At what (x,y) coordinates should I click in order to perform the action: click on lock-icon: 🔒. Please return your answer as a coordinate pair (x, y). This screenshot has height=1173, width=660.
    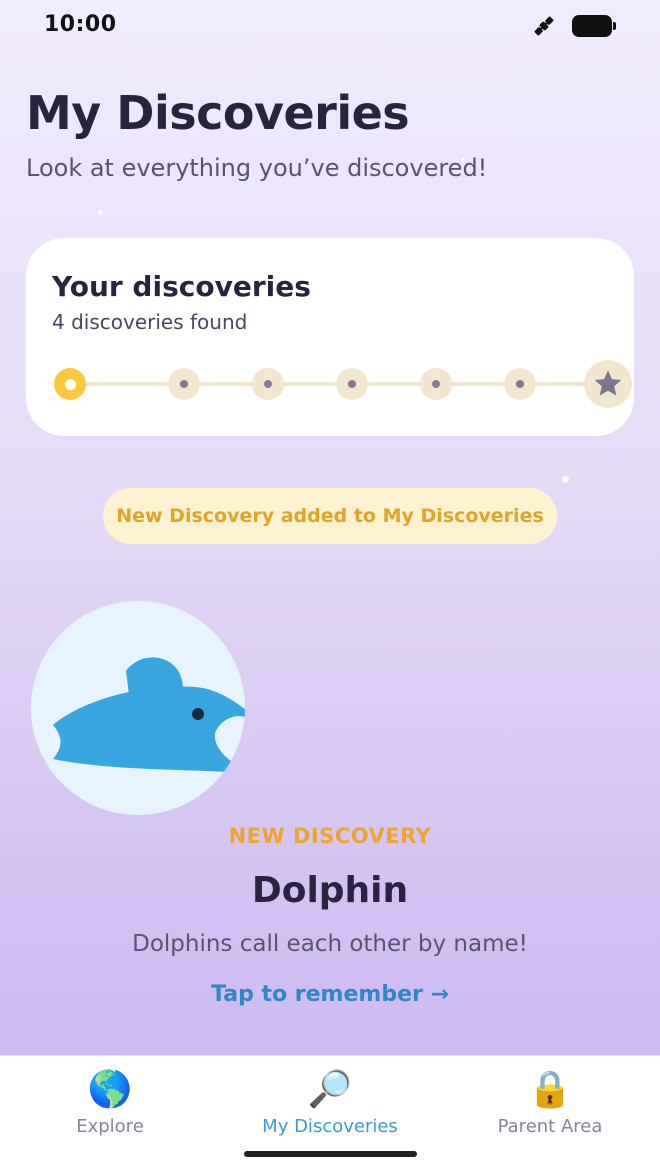
    Looking at the image, I should click on (550, 1089).